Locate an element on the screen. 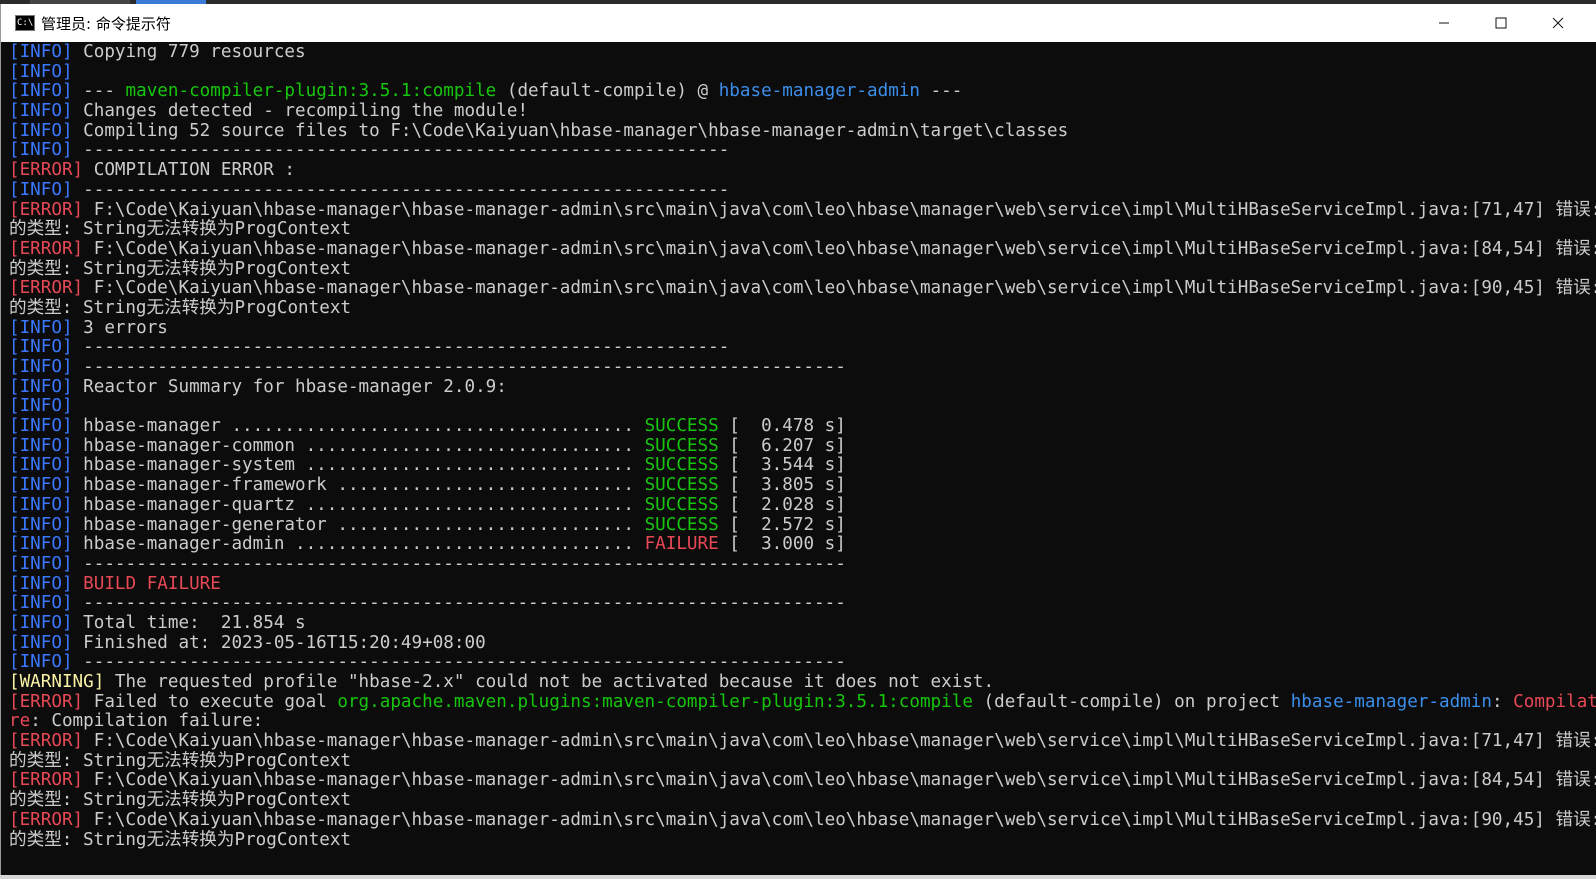  minimize-button is located at coordinates (1444, 23).